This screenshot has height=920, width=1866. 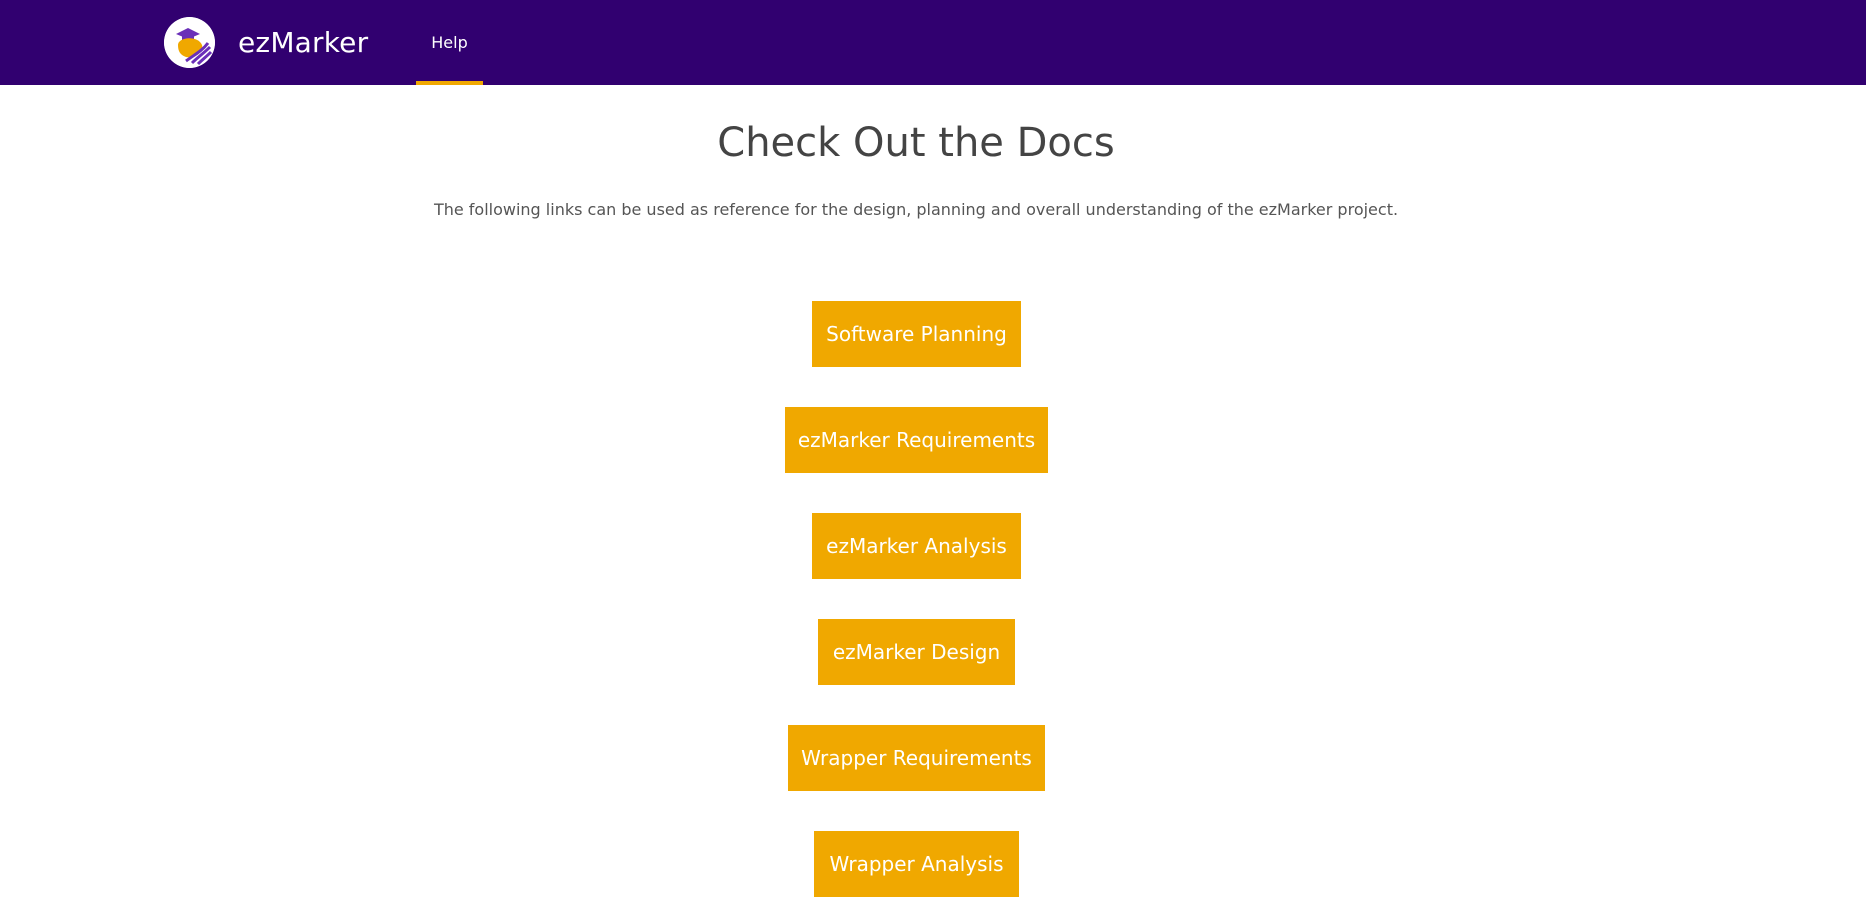 I want to click on page-title: Check Out the Docs, so click(x=916, y=143).